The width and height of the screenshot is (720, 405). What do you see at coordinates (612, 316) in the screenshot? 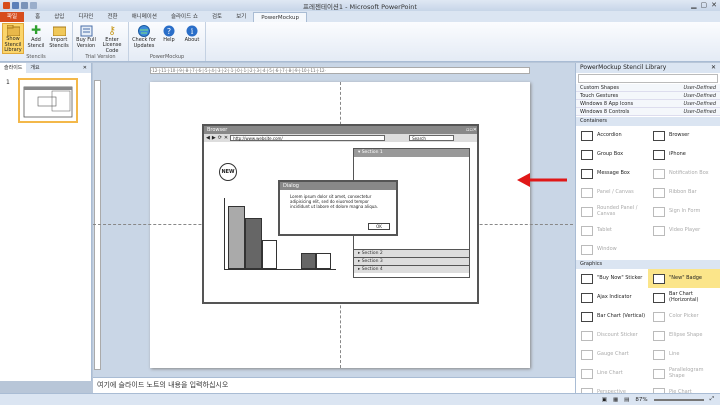
I see `stencil-item-bar-chart-vertical: Bar Chart (Vertical)` at bounding box center [612, 316].